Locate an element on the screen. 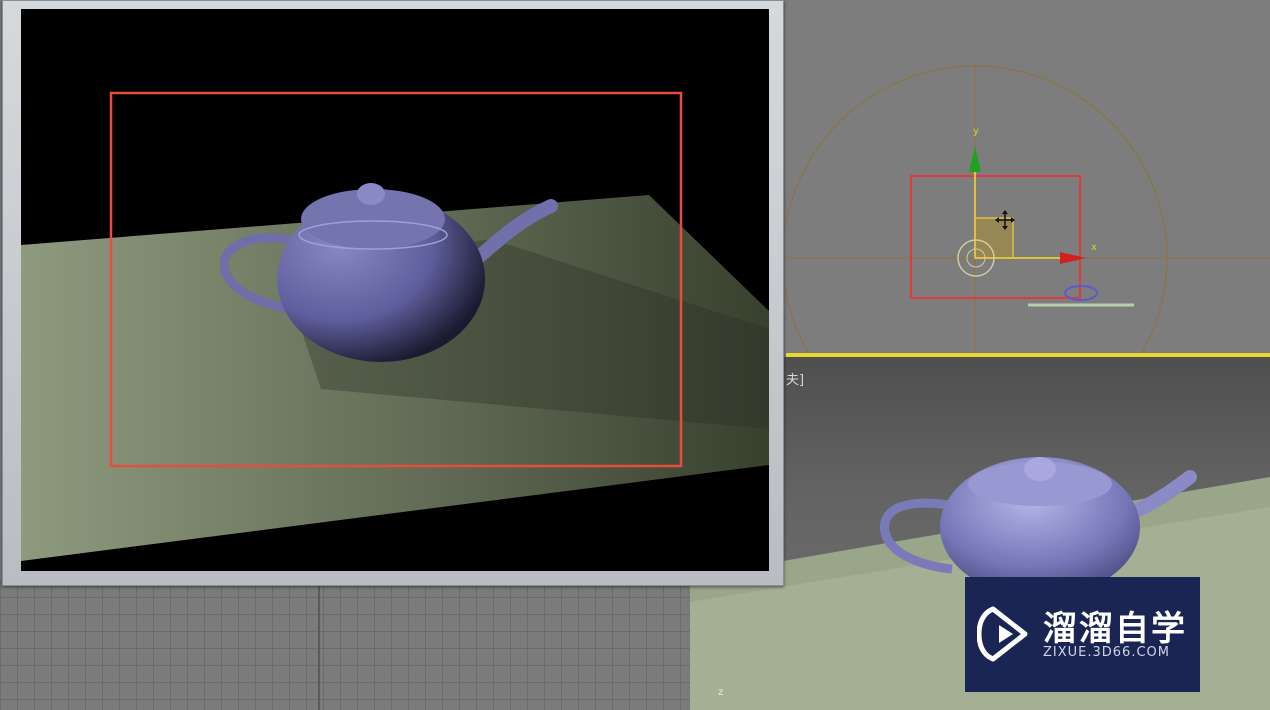  light-cone-circle is located at coordinates (977, 210).